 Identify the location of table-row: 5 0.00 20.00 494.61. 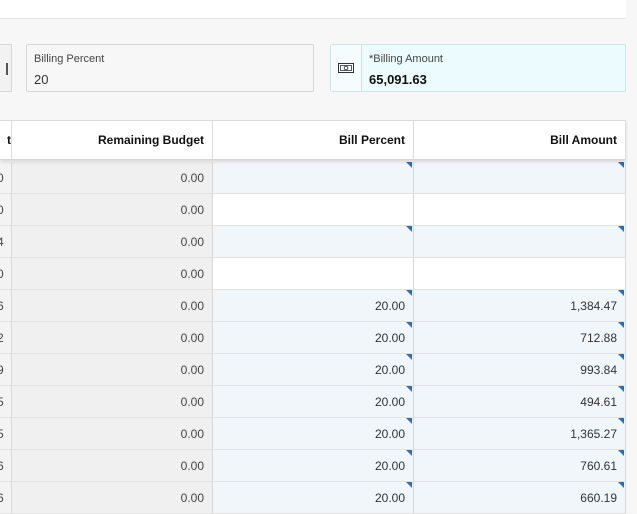
(313, 402).